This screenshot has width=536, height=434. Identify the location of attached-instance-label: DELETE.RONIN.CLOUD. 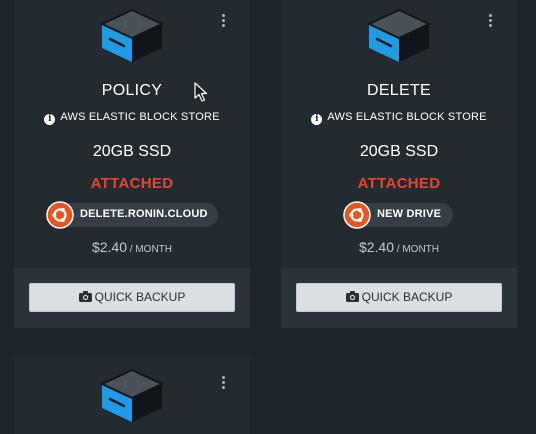
(144, 214).